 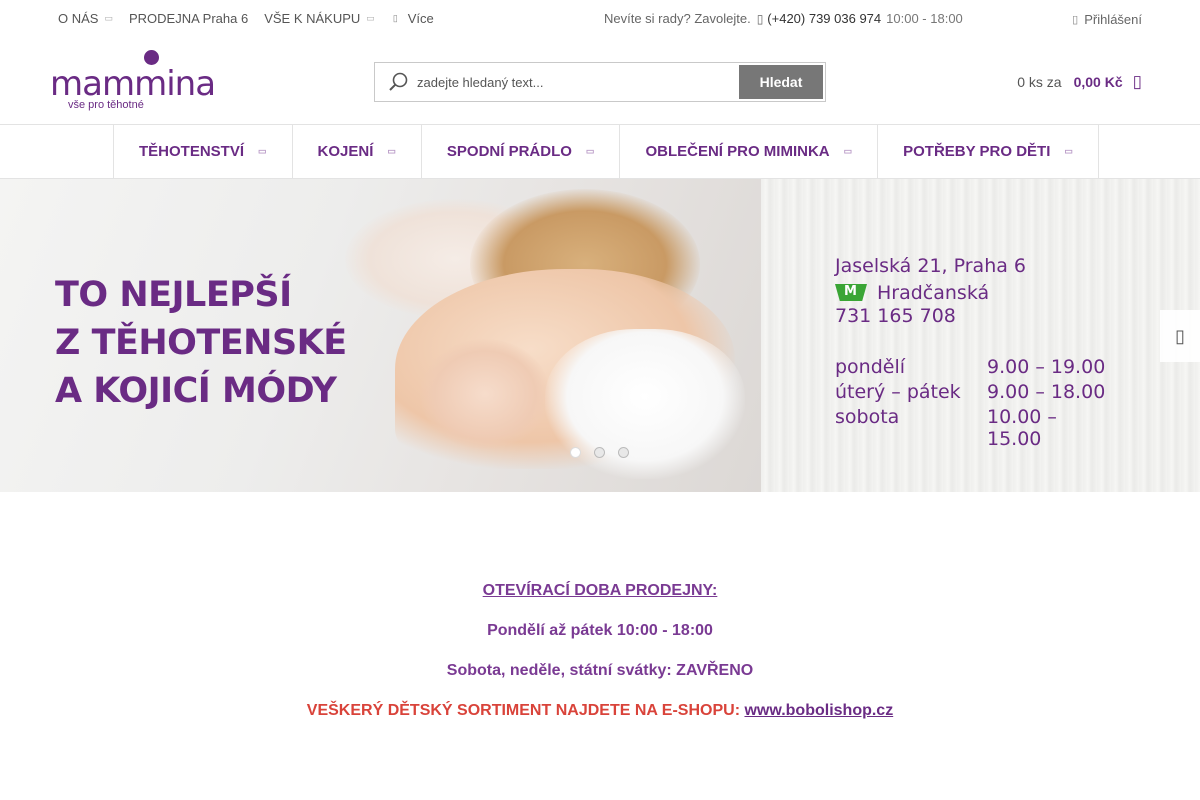 I want to click on more-icon: ▯, so click(x=395, y=18).